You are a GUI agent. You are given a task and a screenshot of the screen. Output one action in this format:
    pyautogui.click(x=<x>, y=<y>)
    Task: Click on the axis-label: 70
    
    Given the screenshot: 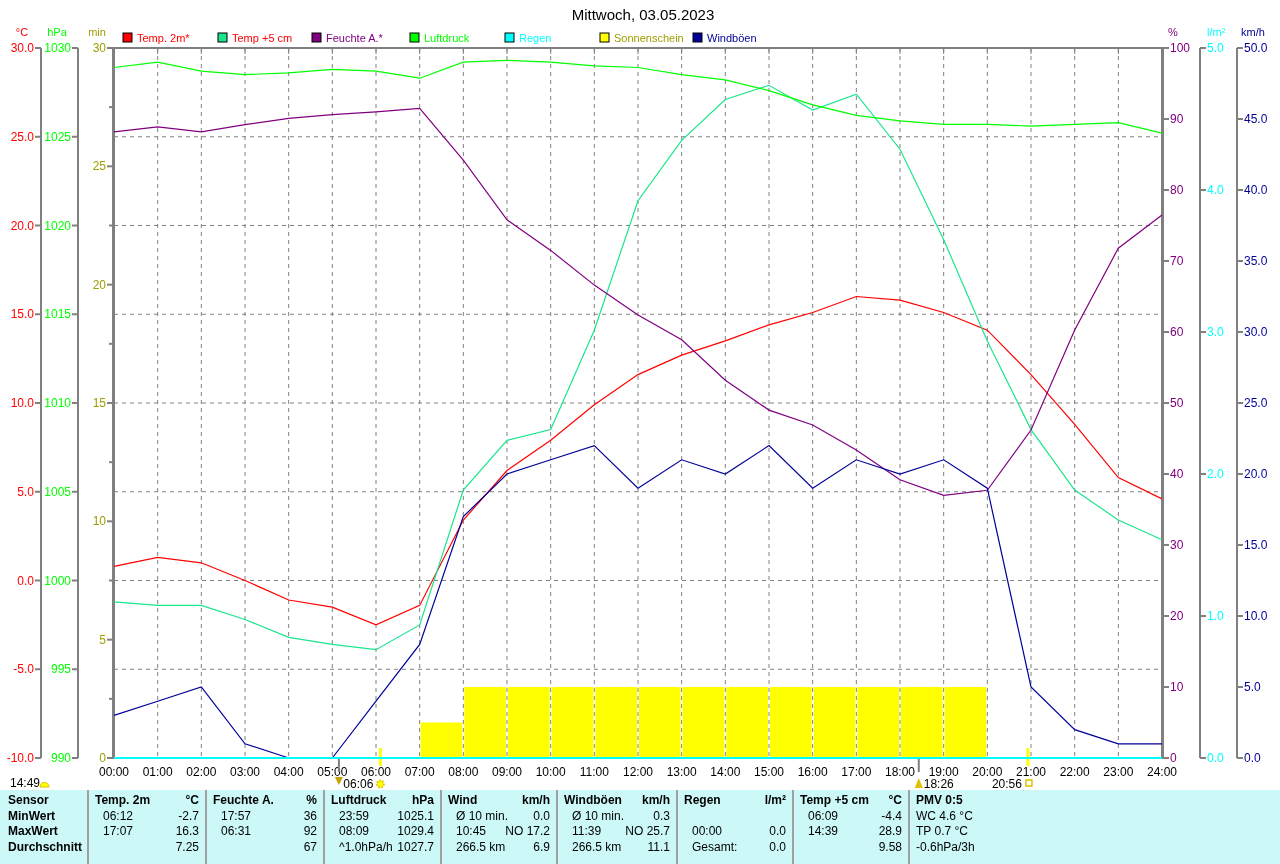 What is the action you would take?
    pyautogui.click(x=1177, y=261)
    